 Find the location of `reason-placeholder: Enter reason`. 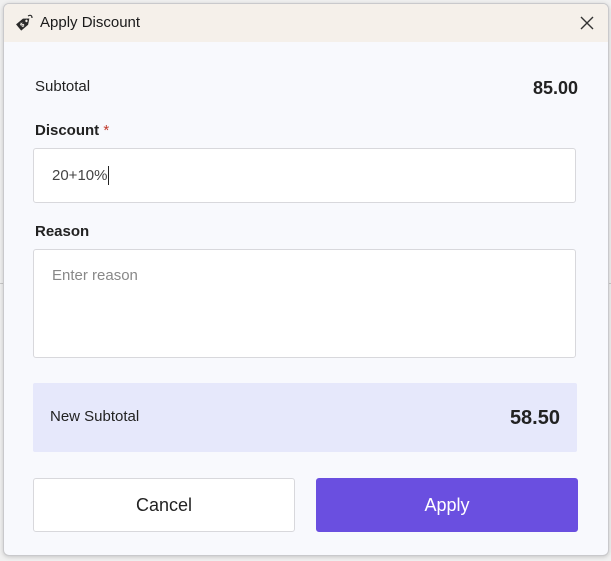

reason-placeholder: Enter reason is located at coordinates (95, 275).